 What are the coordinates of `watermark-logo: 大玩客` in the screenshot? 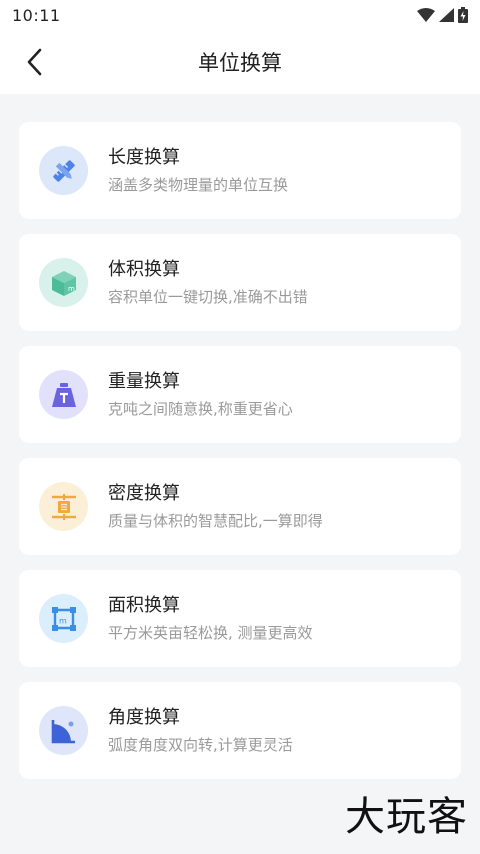 It's located at (406, 817).